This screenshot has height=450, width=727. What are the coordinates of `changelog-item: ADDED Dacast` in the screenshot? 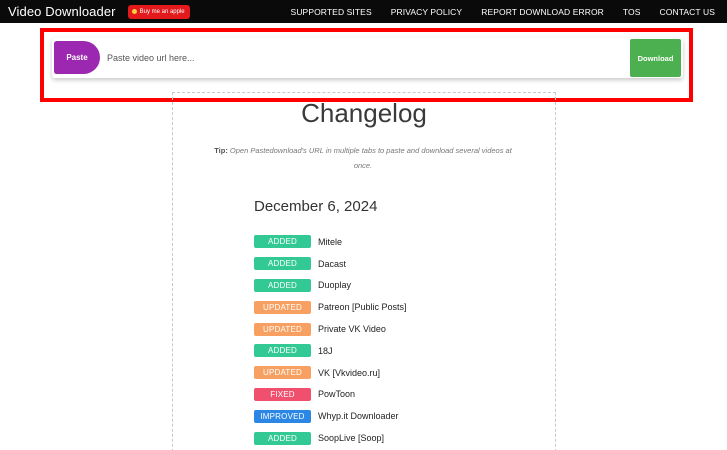 It's located at (330, 264).